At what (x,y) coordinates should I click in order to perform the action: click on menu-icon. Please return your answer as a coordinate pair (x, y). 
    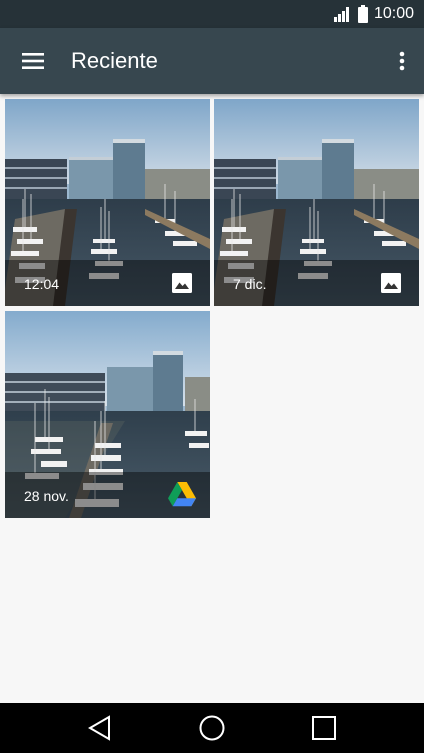
    Looking at the image, I should click on (33, 61).